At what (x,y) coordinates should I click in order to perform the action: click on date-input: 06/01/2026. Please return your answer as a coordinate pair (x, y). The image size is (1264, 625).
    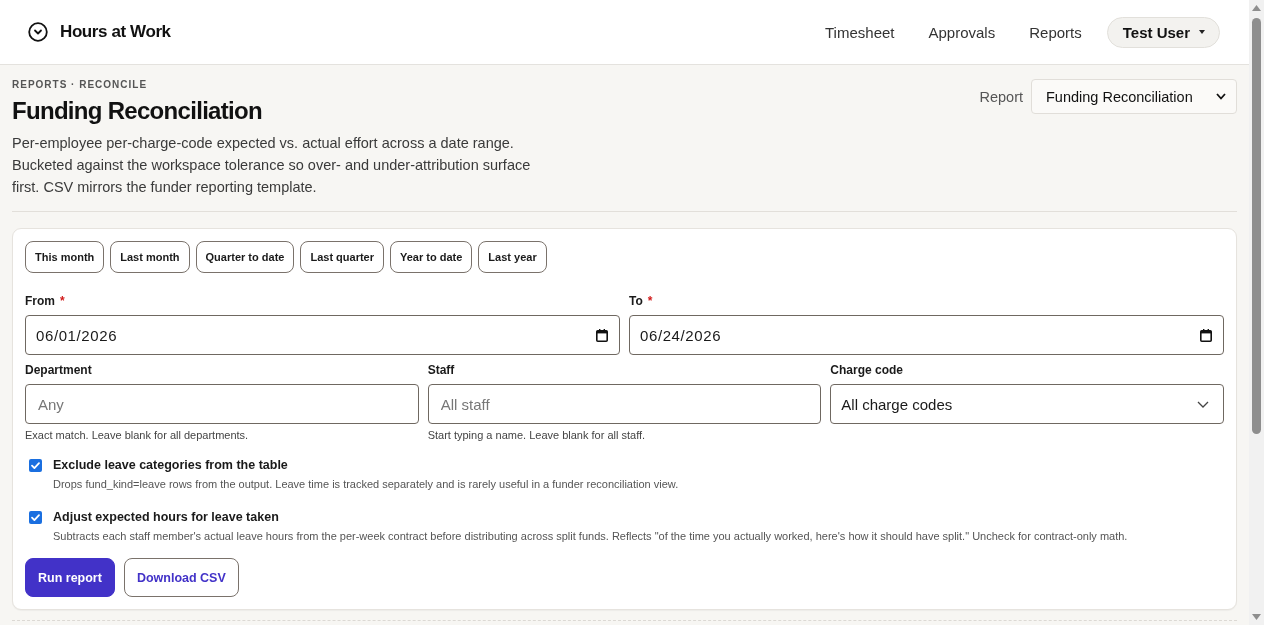
    Looking at the image, I should click on (322, 335).